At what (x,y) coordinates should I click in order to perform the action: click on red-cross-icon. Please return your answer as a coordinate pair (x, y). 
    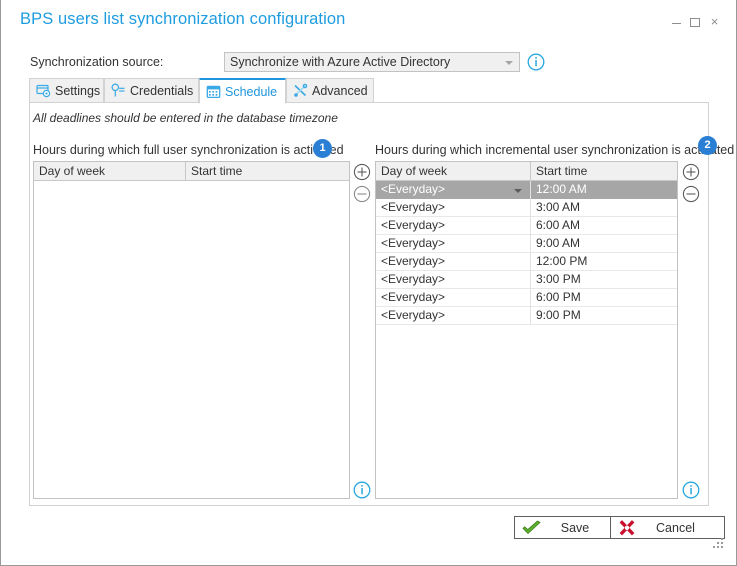
    Looking at the image, I should click on (628, 528).